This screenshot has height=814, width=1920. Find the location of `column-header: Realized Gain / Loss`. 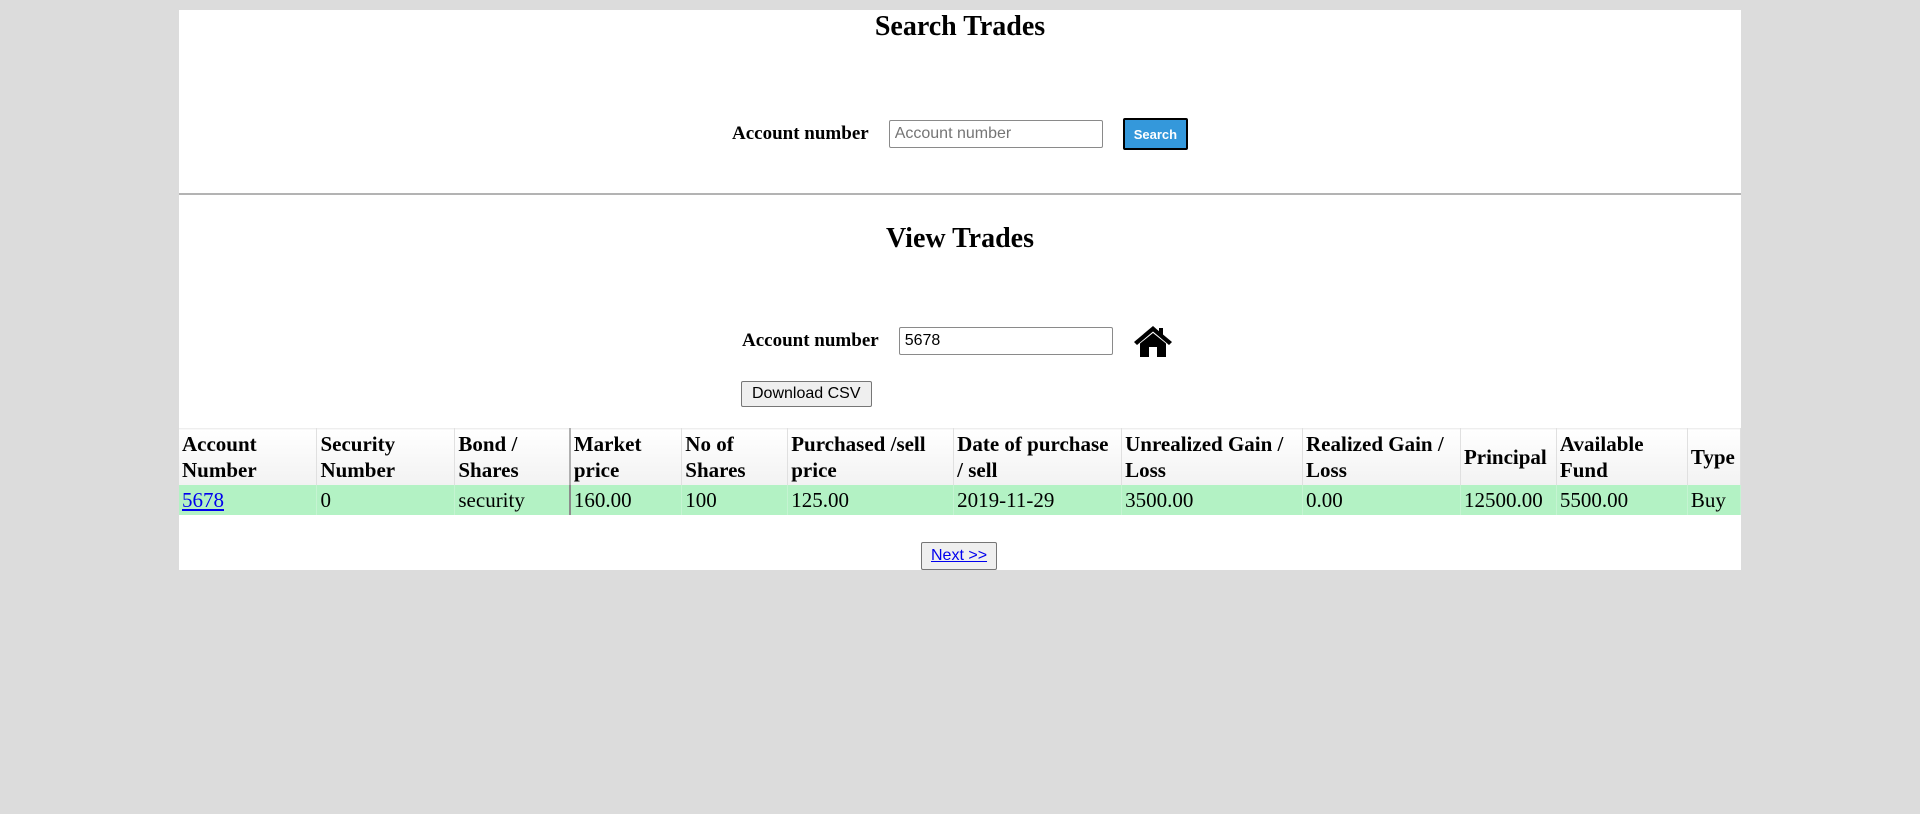

column-header: Realized Gain / Loss is located at coordinates (1381, 456).